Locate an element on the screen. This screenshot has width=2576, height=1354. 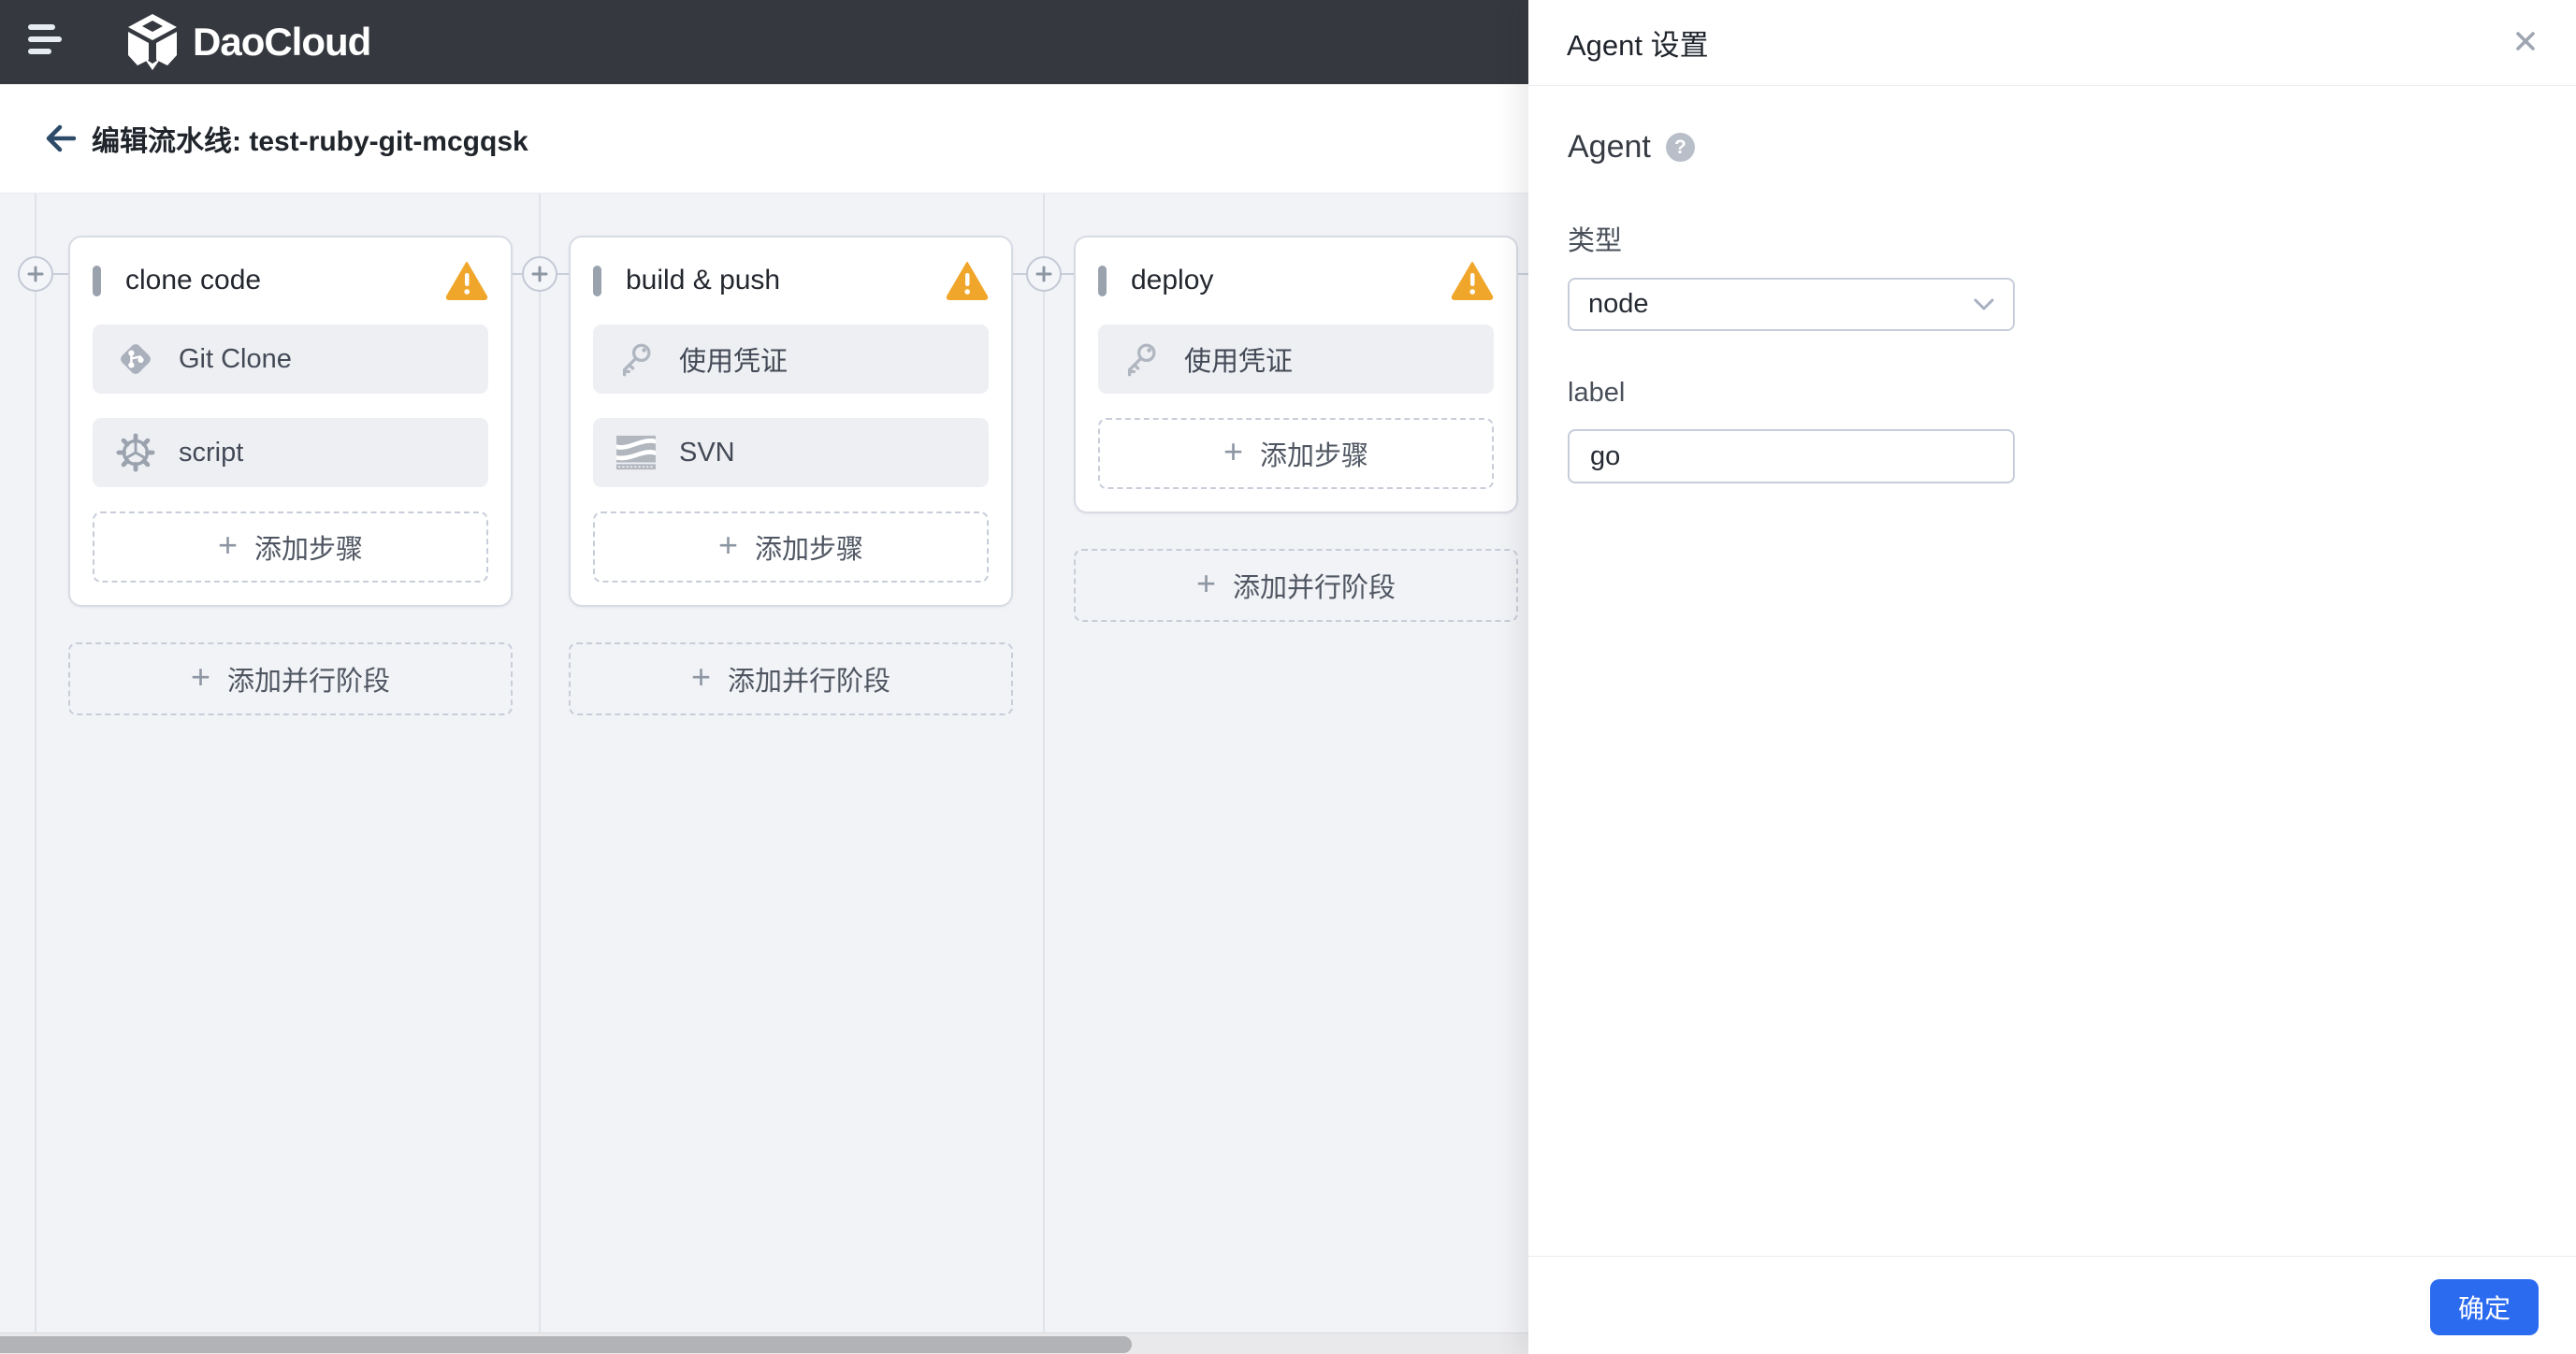
step-git-clone: Git Clone is located at coordinates (290, 359).